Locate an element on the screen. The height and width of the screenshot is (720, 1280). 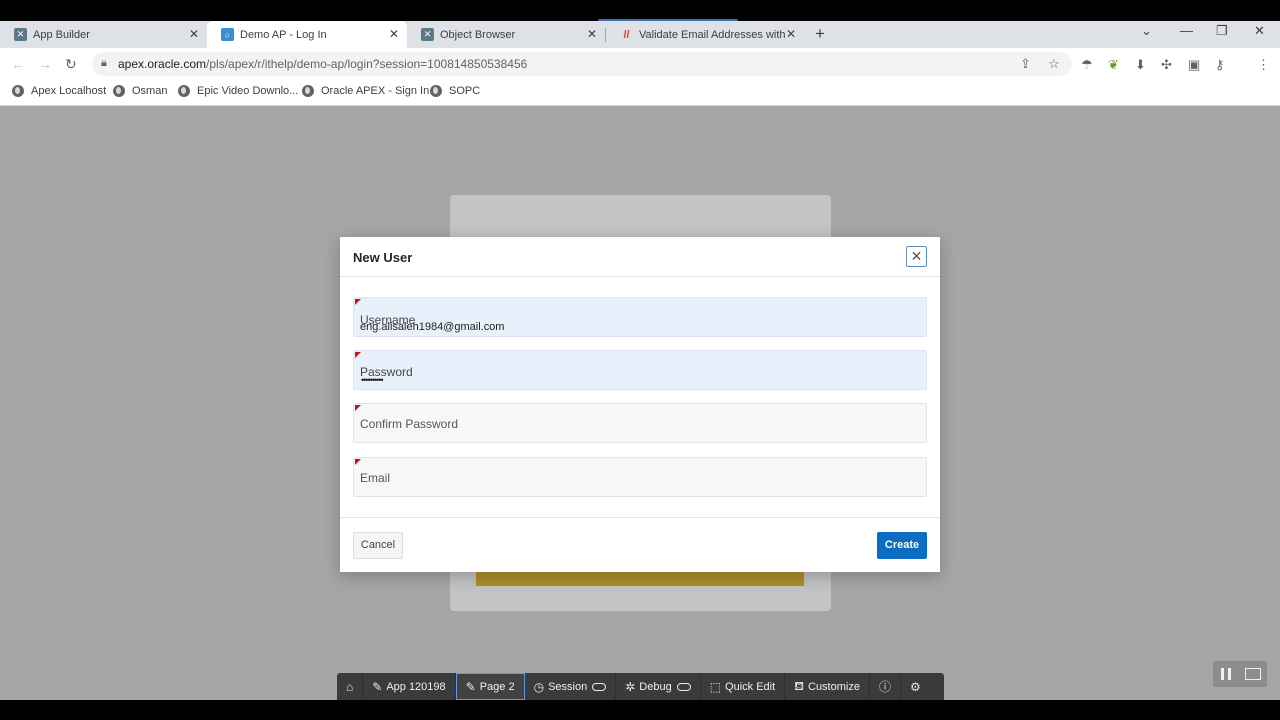
apex-app-icon: ○ is located at coordinates (227, 34).